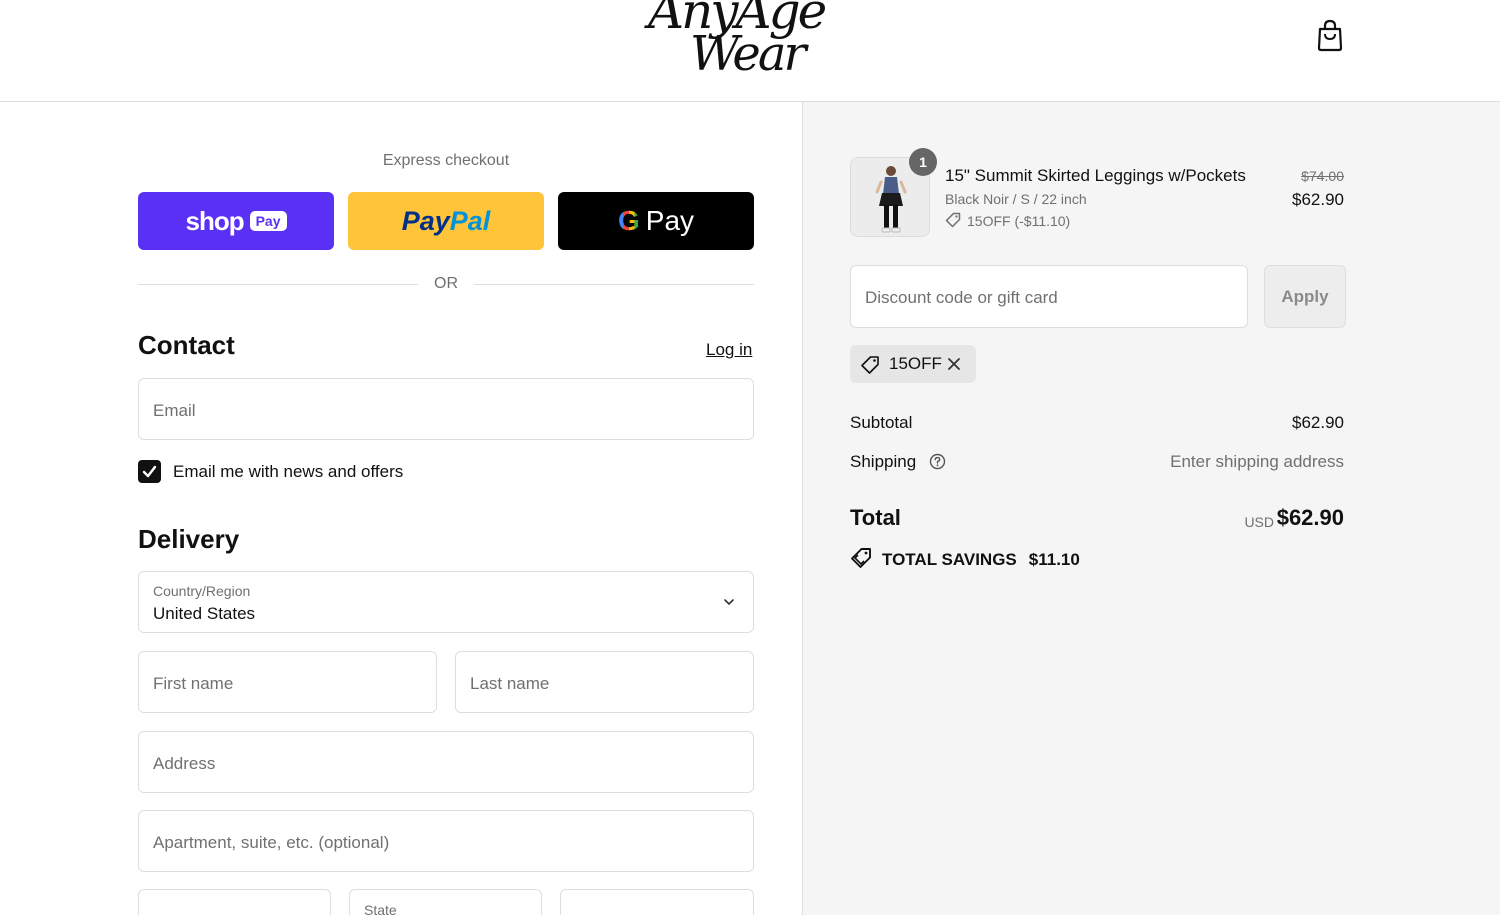 The width and height of the screenshot is (1500, 915). I want to click on shop-pay-button: shop Pay, so click(236, 221).